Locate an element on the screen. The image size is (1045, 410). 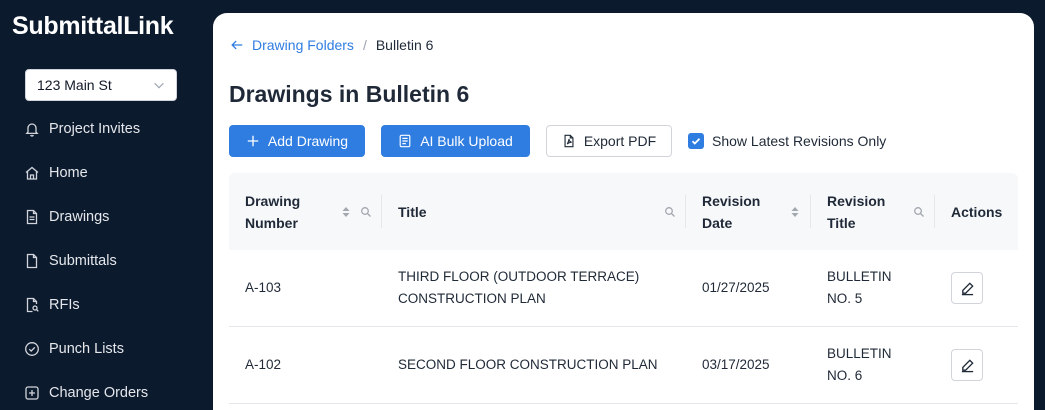
check-icon is located at coordinates (696, 141).